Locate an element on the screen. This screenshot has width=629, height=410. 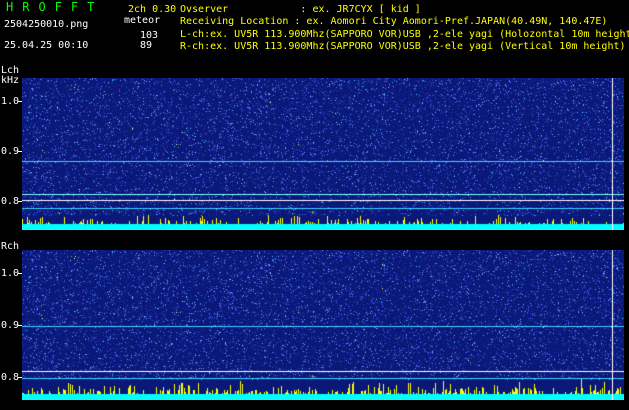
lch-tick-label: 0.9 is located at coordinates (10, 151).